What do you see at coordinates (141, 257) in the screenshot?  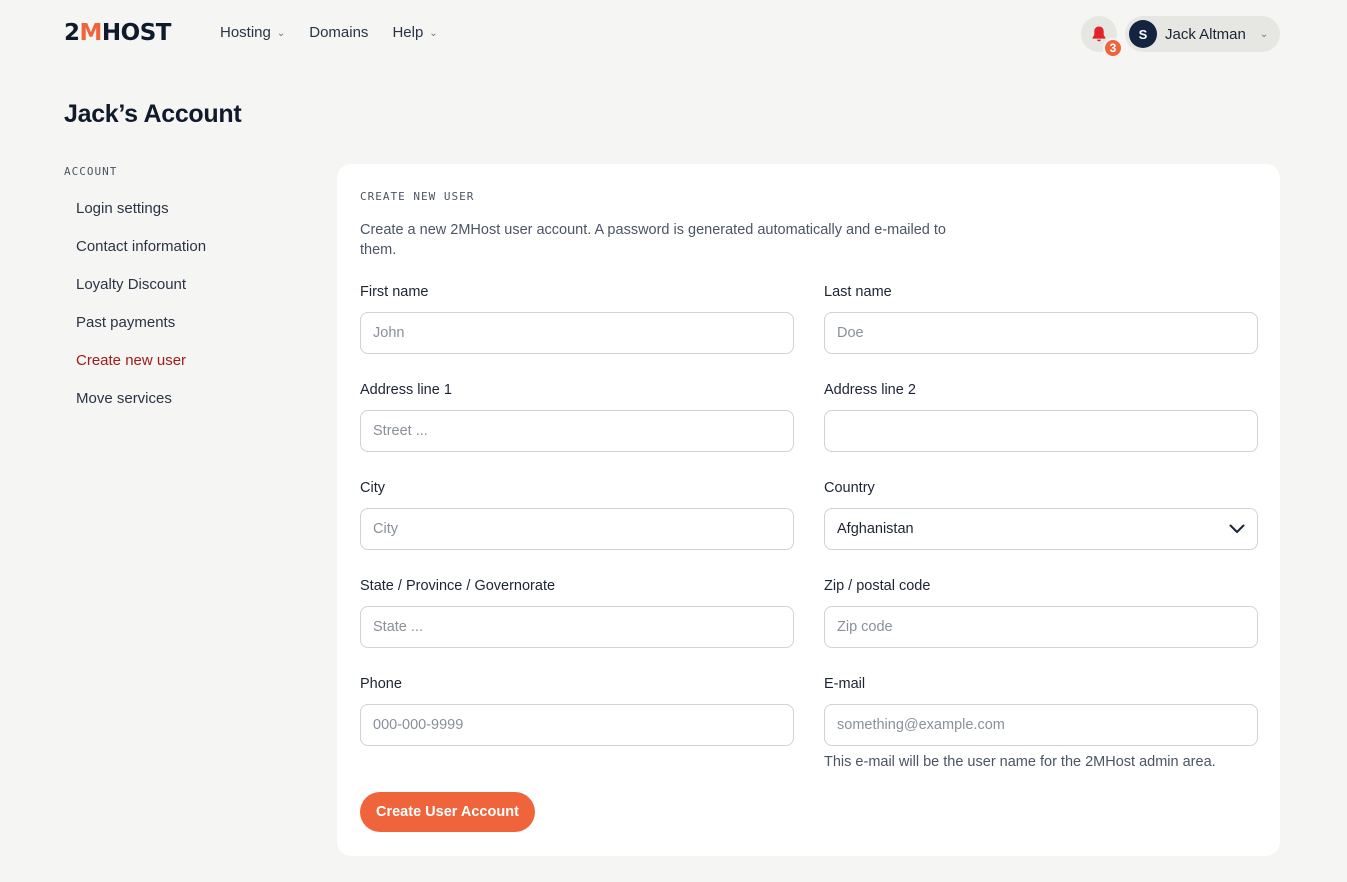 I see `sidebar-item-contact-information: Contact information` at bounding box center [141, 257].